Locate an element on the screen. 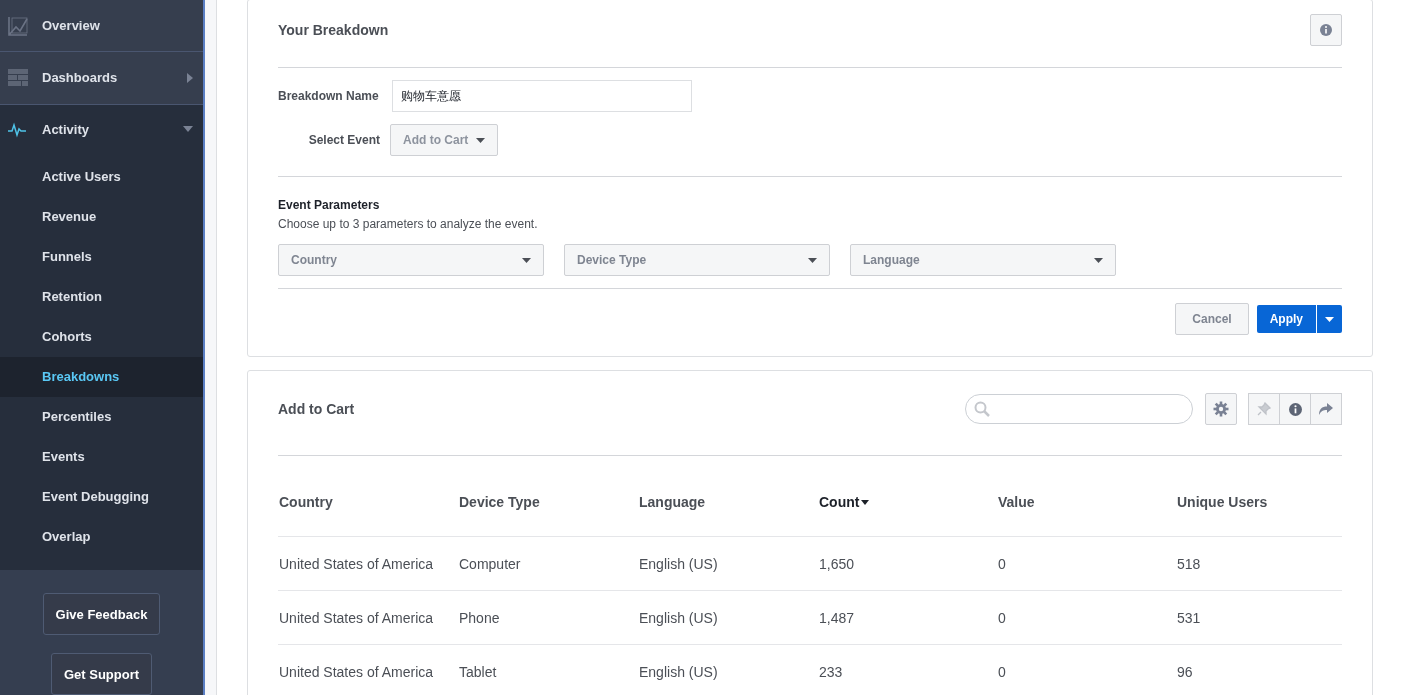 The width and height of the screenshot is (1403, 695). apply-menu-button is located at coordinates (1329, 319).